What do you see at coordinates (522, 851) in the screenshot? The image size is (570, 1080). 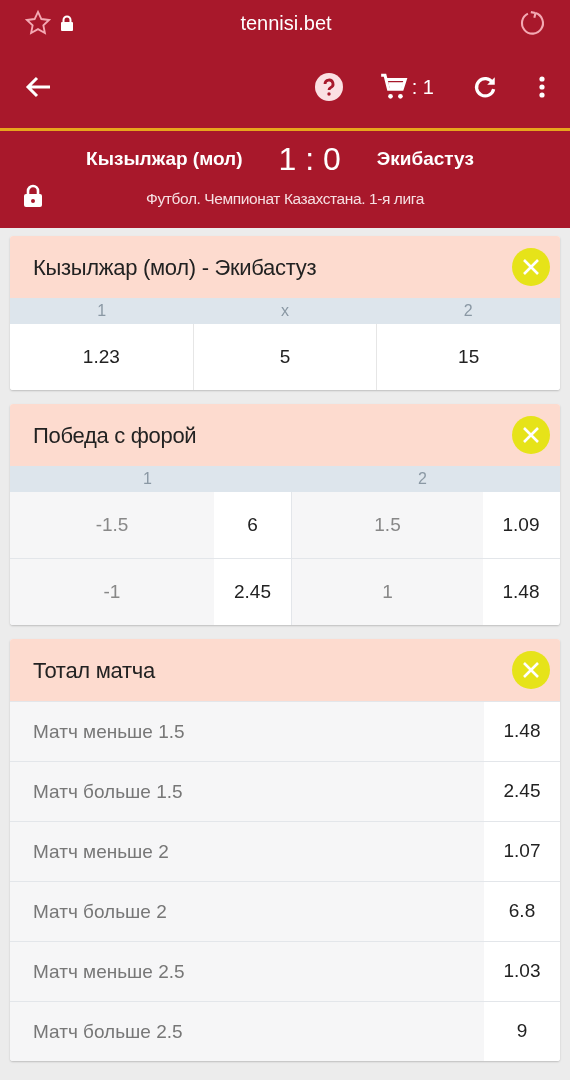 I see `odds-button: 1.07` at bounding box center [522, 851].